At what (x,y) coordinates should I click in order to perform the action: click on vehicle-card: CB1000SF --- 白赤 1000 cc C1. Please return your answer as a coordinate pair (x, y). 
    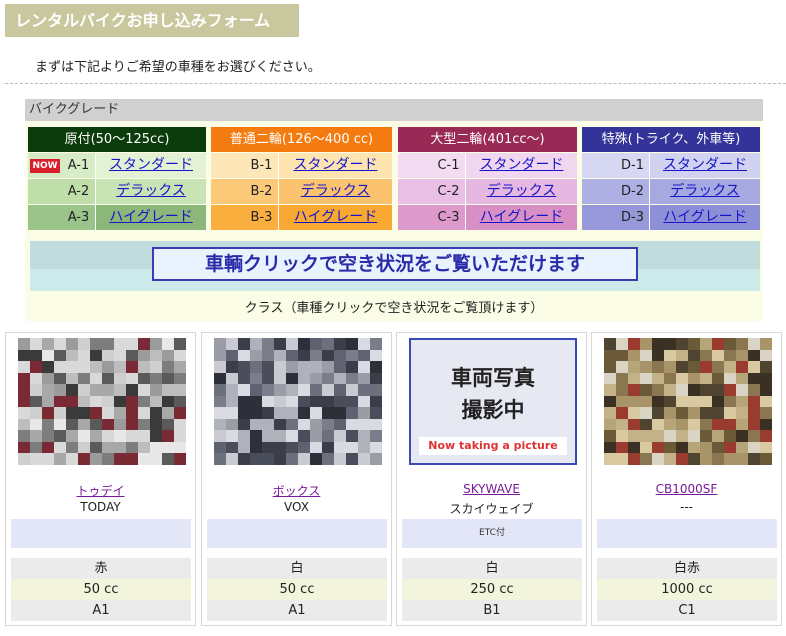
    Looking at the image, I should click on (686, 479).